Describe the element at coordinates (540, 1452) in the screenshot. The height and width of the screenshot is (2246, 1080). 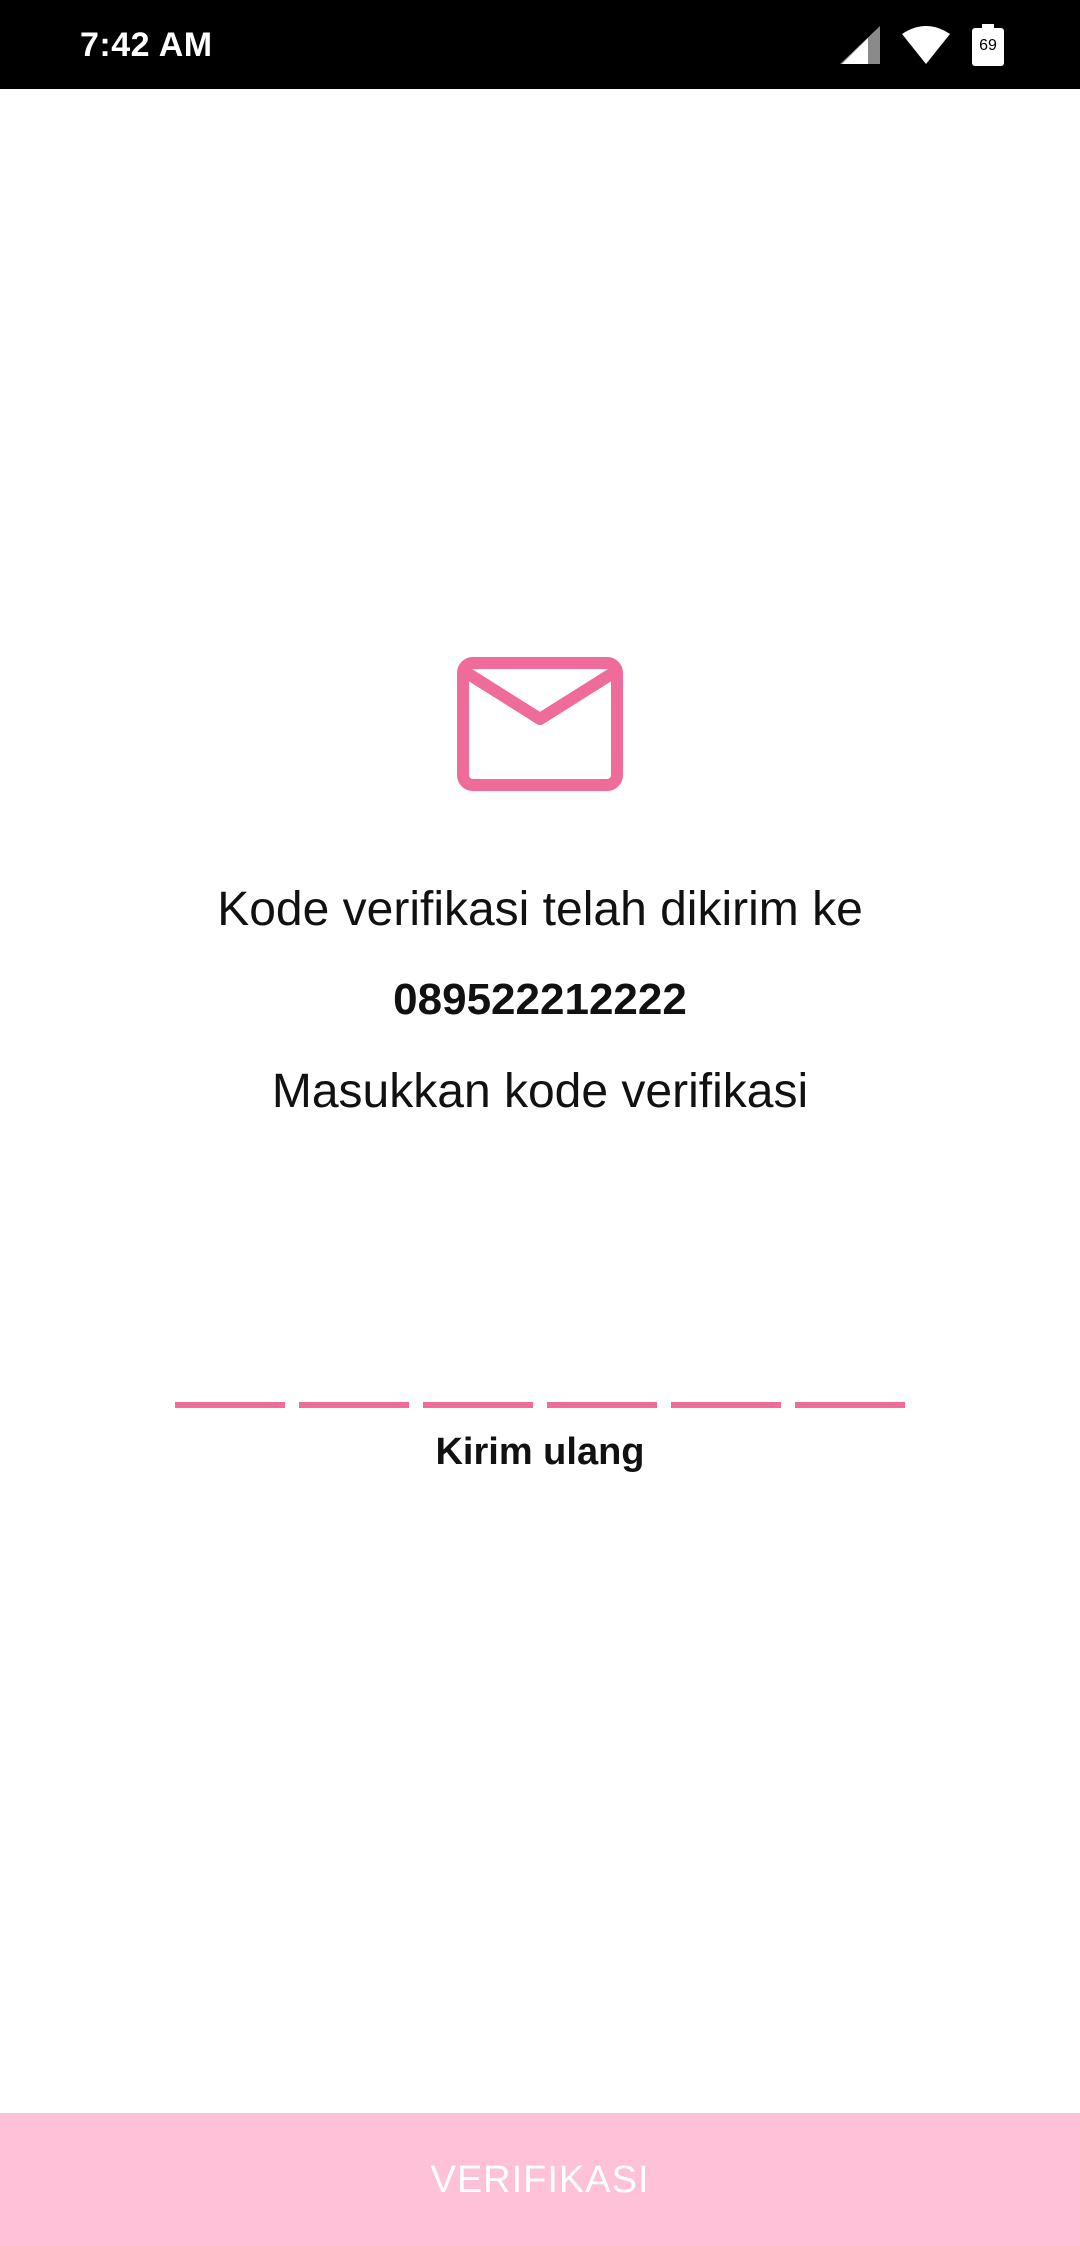
I see `resend-code-link: Kirim ulang` at that location.